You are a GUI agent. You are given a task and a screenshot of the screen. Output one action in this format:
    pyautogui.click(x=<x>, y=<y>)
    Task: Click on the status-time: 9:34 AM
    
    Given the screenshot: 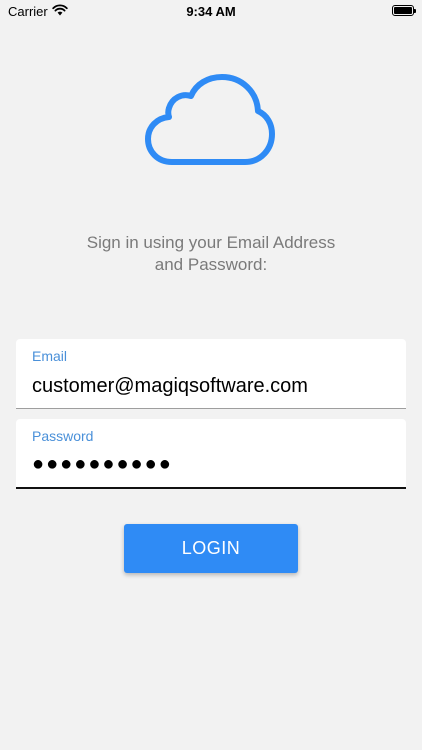 What is the action you would take?
    pyautogui.click(x=211, y=11)
    